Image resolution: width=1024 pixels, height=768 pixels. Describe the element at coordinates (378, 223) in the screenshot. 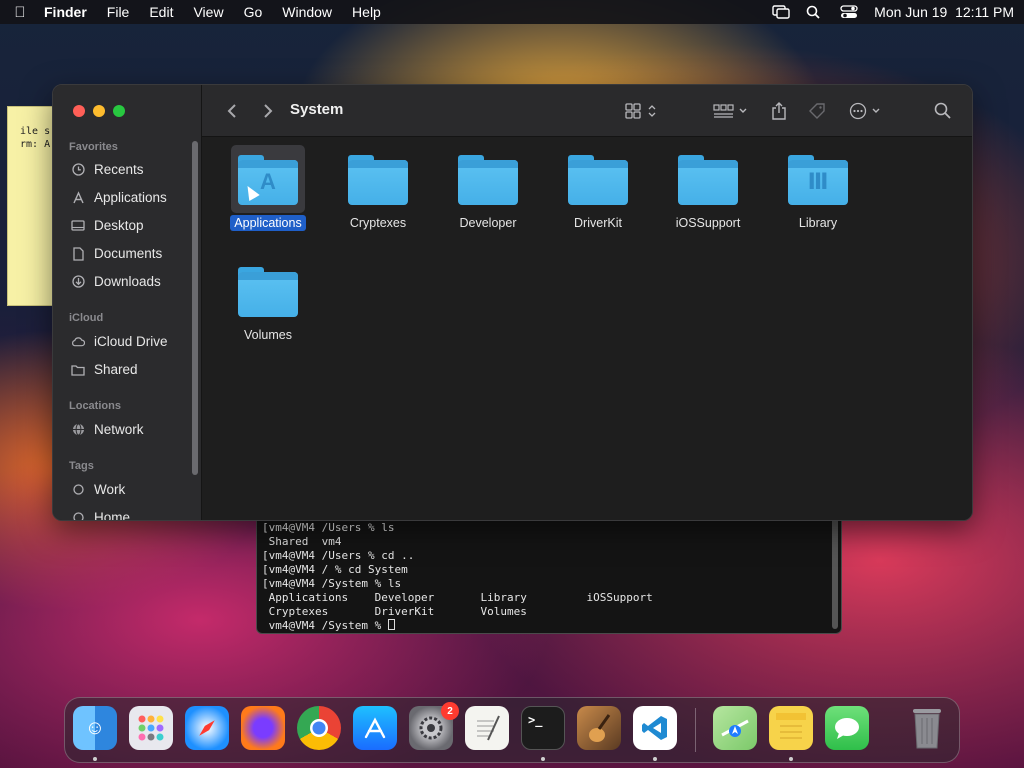

I see `folder-label: Cryptexes` at that location.